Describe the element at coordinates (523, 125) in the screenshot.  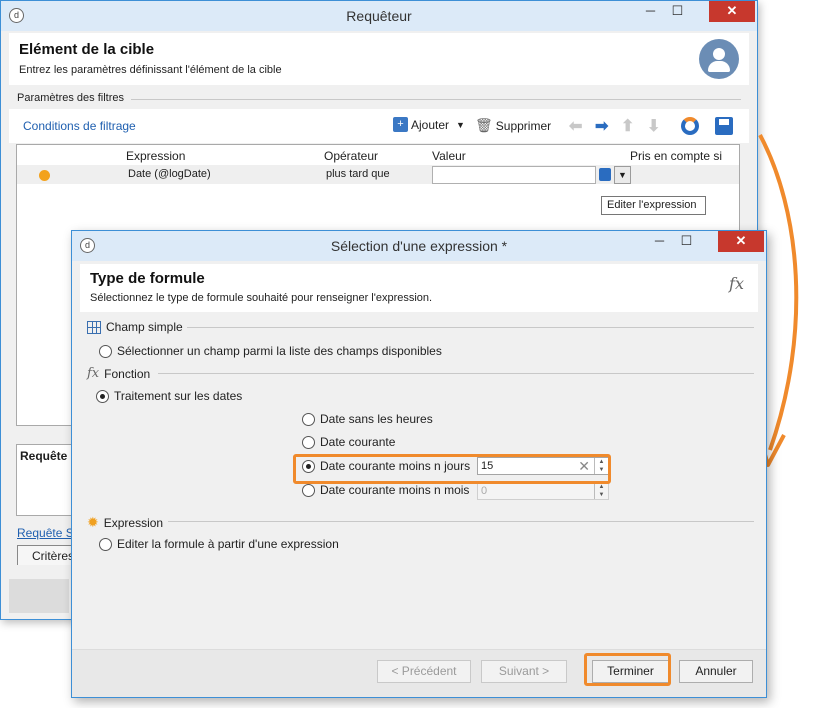
I see `delete-label: Supprimer` at that location.